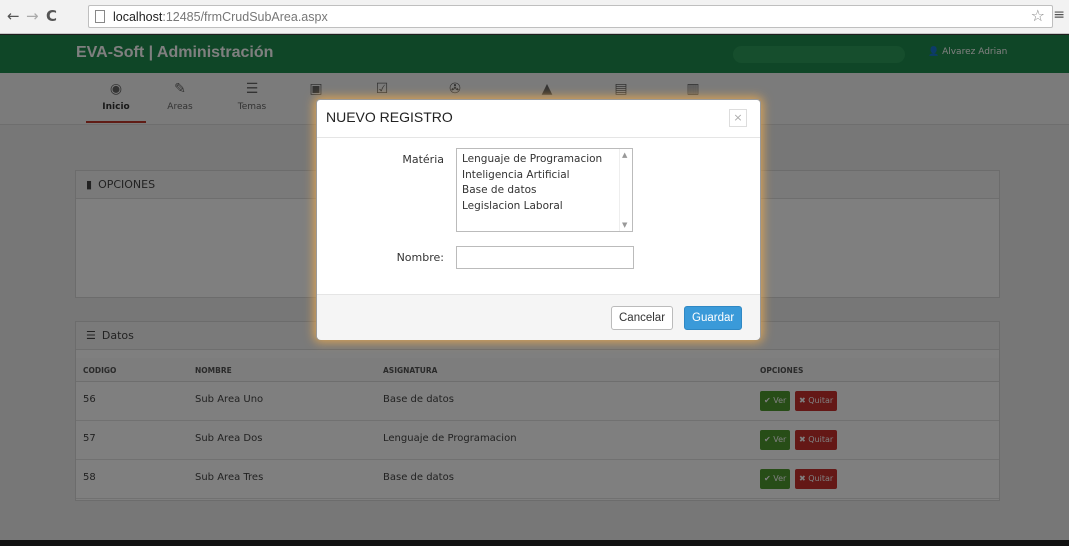 Image resolution: width=1069 pixels, height=546 pixels. Describe the element at coordinates (642, 318) in the screenshot. I see `cancel-button: Cancelar` at that location.